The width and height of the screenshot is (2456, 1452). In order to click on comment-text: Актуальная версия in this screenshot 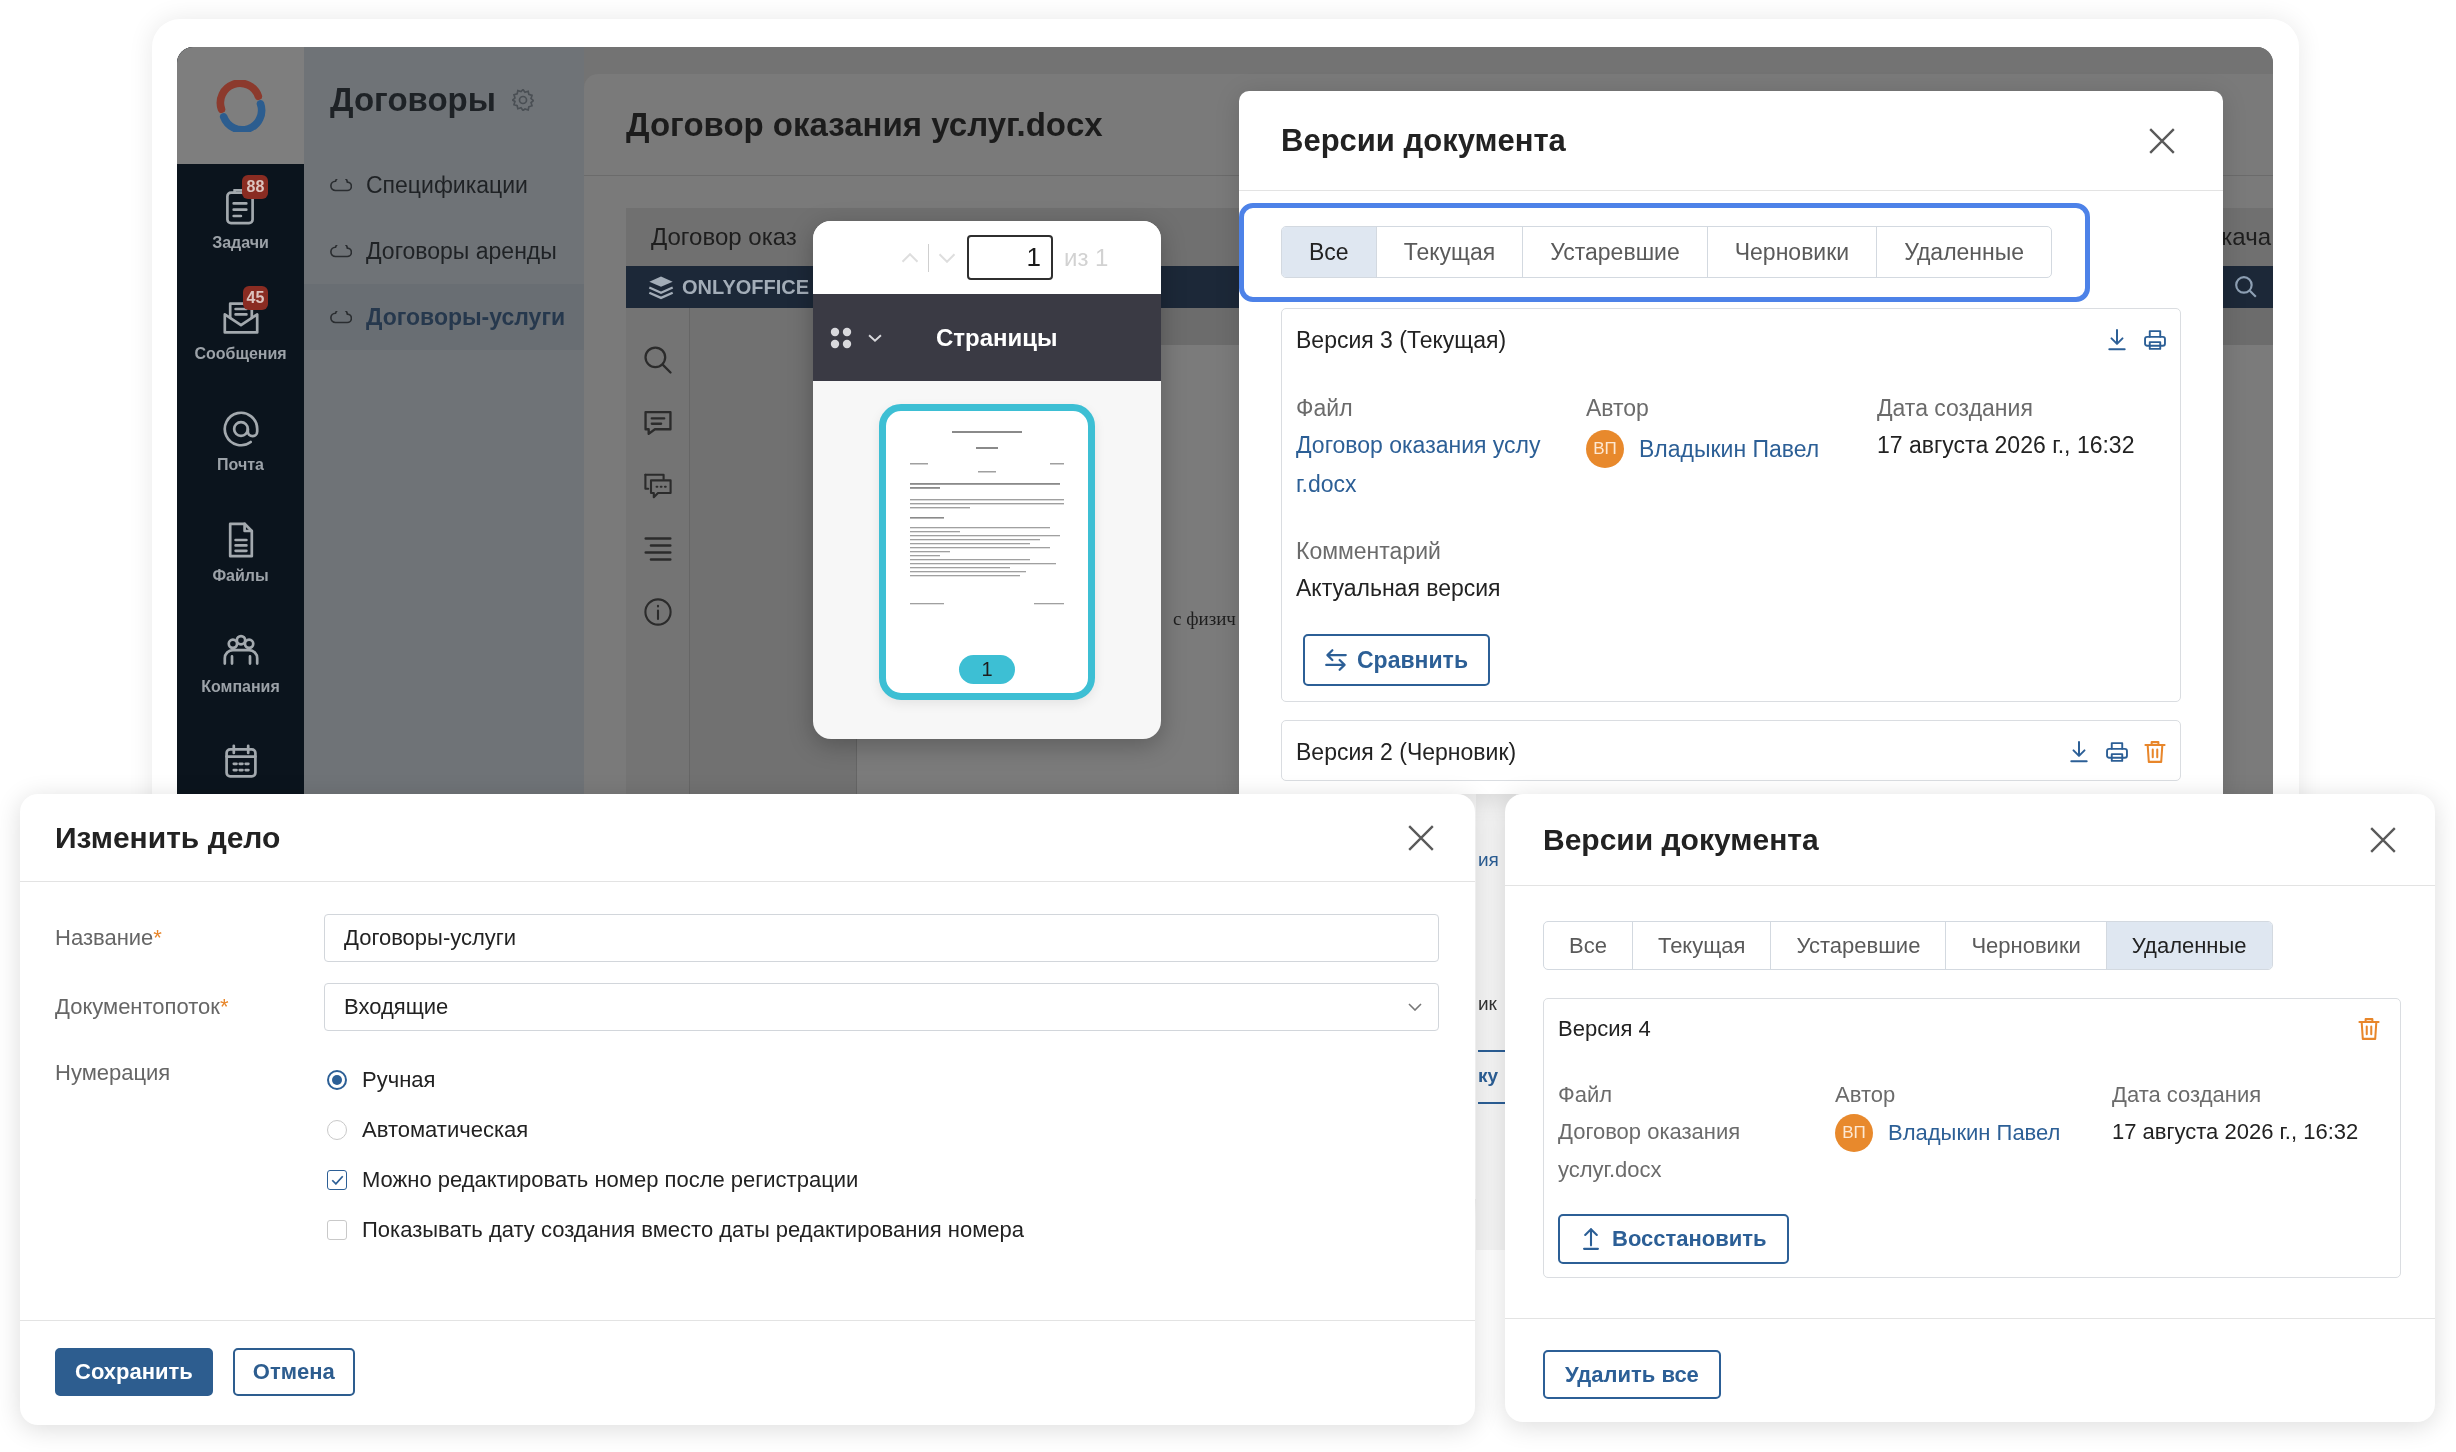, I will do `click(1399, 588)`.